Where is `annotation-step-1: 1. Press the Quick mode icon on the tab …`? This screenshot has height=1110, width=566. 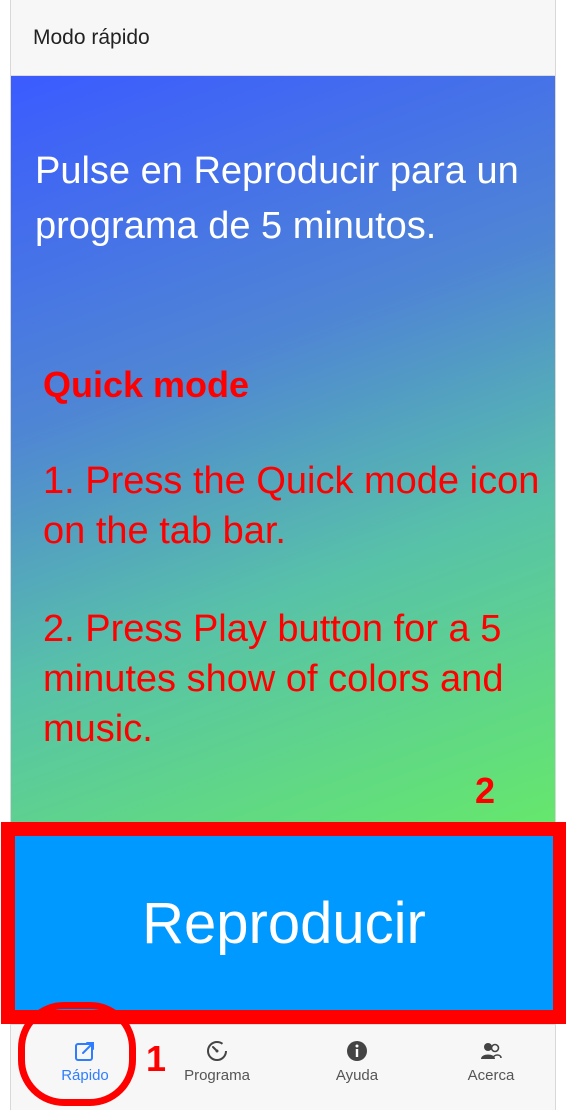 annotation-step-1: 1. Press the Quick mode icon on the tab … is located at coordinates (291, 506).